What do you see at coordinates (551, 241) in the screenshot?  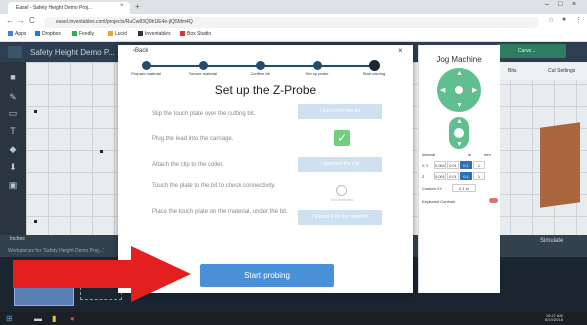 I see `simulate-button: Simulate` at bounding box center [551, 241].